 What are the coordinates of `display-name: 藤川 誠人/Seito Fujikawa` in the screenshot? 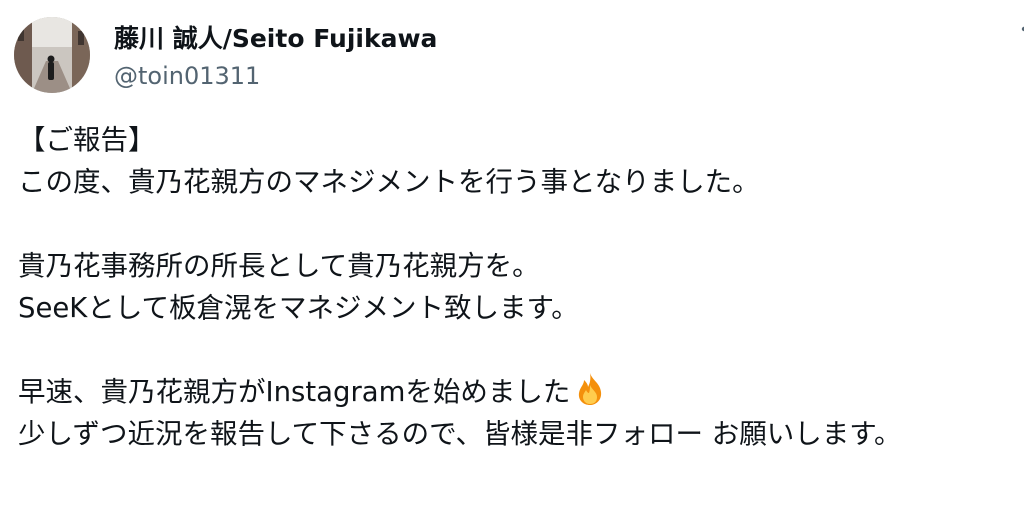 It's located at (275, 39).